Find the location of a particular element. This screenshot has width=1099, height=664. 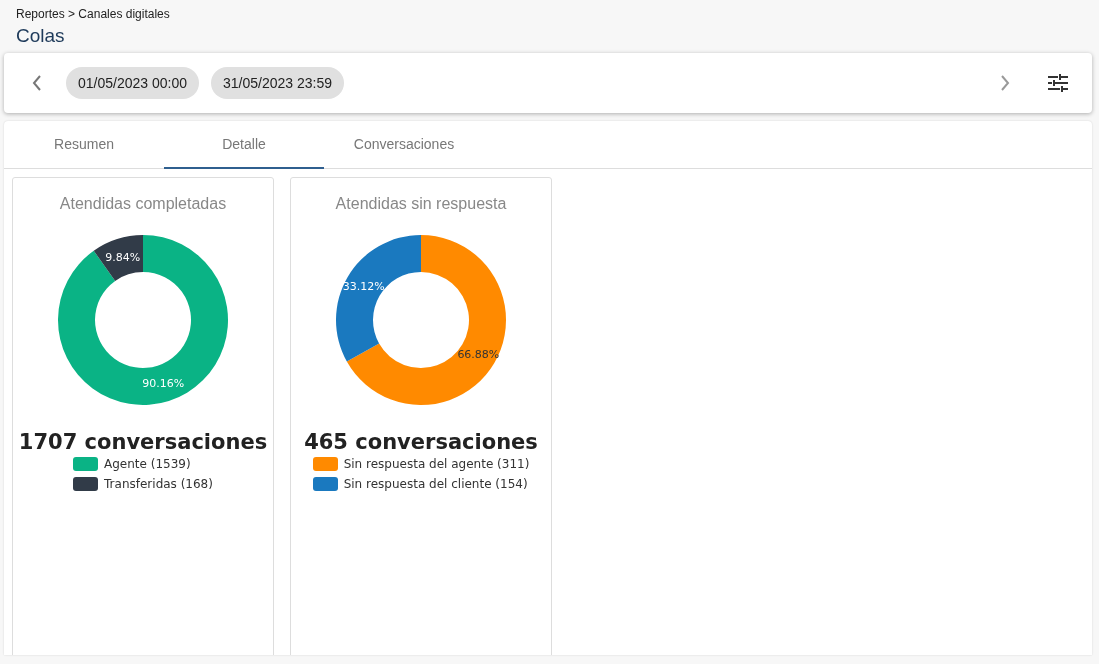

tab: Conversaciones is located at coordinates (404, 145).